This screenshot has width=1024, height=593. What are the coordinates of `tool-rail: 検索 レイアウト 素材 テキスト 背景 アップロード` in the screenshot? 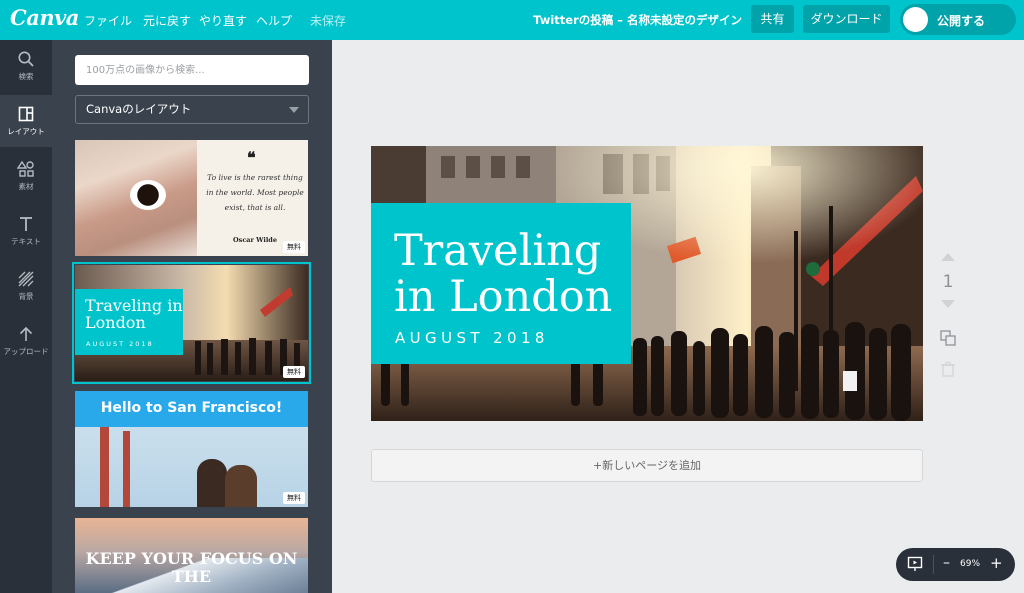 It's located at (26, 316).